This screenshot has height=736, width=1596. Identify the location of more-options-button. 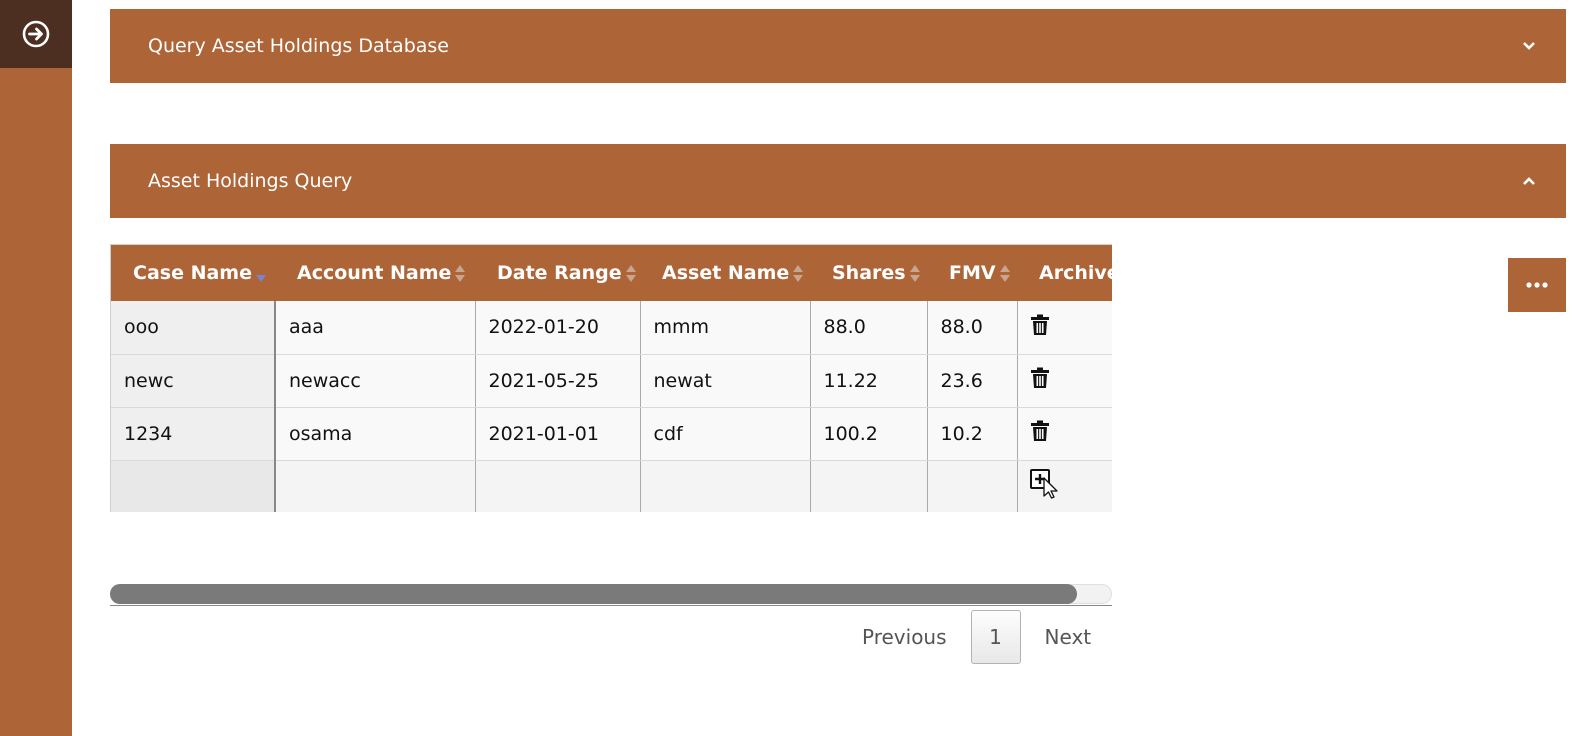
(1537, 285).